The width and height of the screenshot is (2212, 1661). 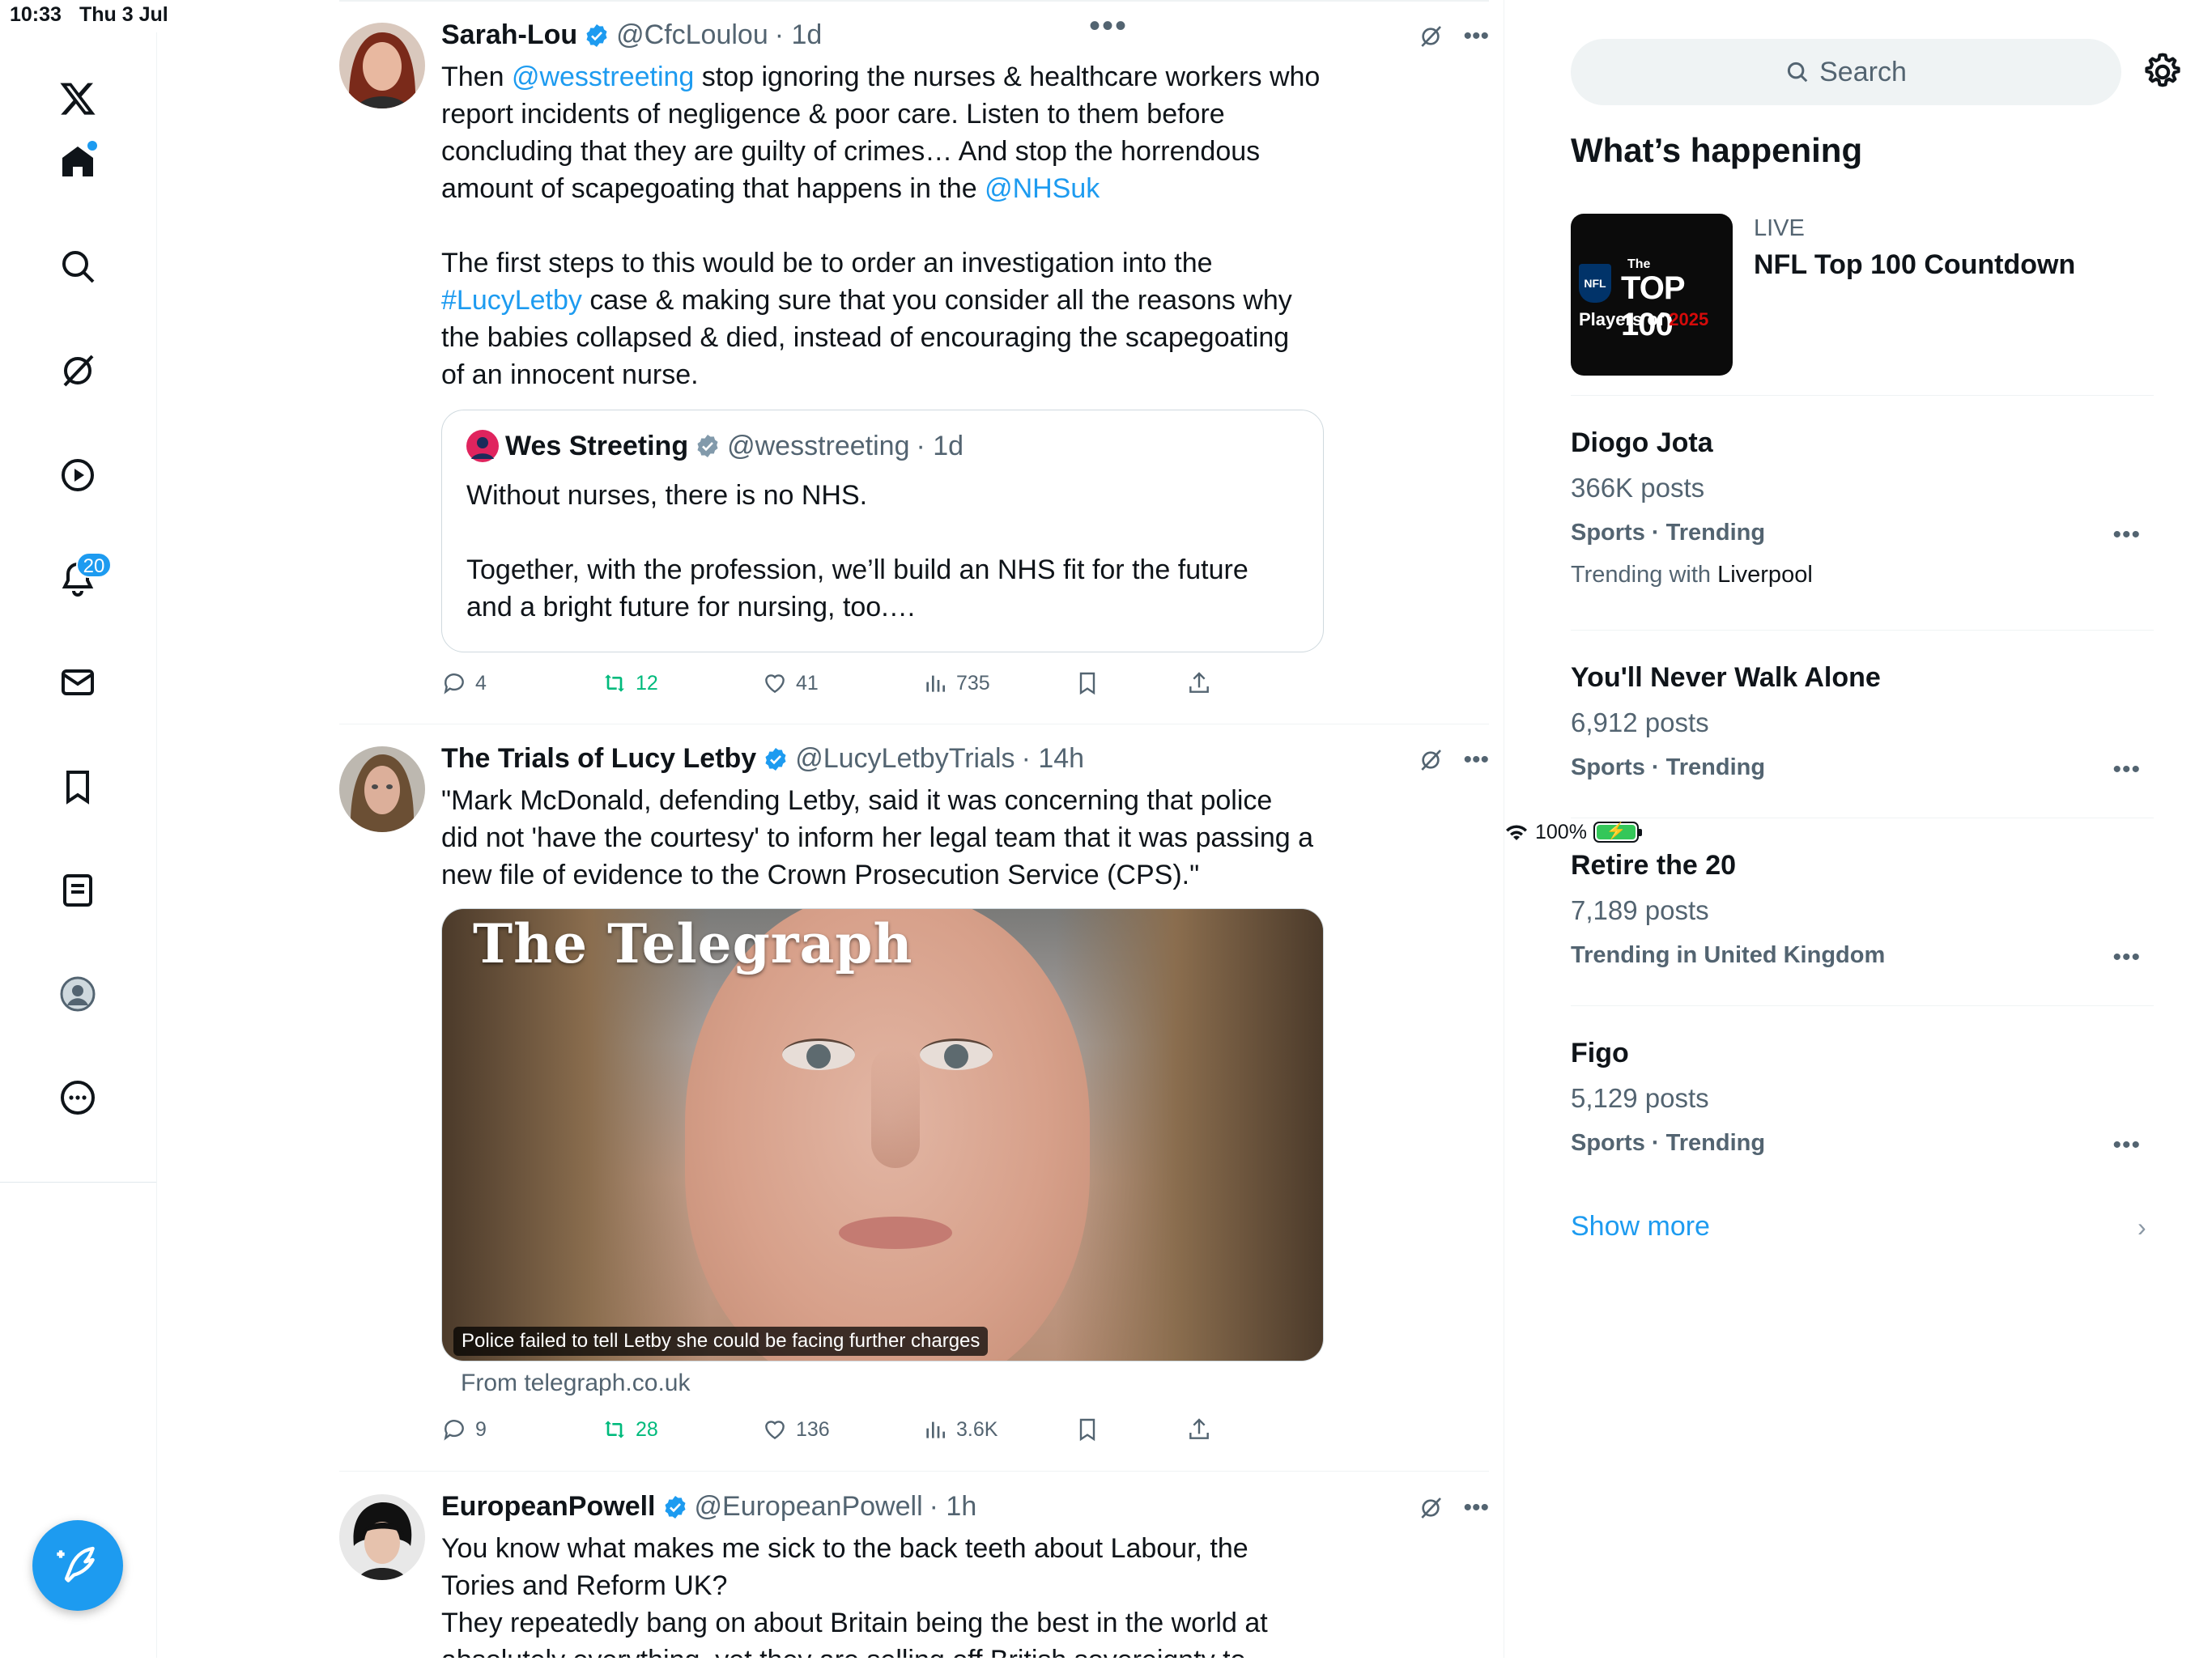 What do you see at coordinates (77, 1098) in the screenshot?
I see `more-icon` at bounding box center [77, 1098].